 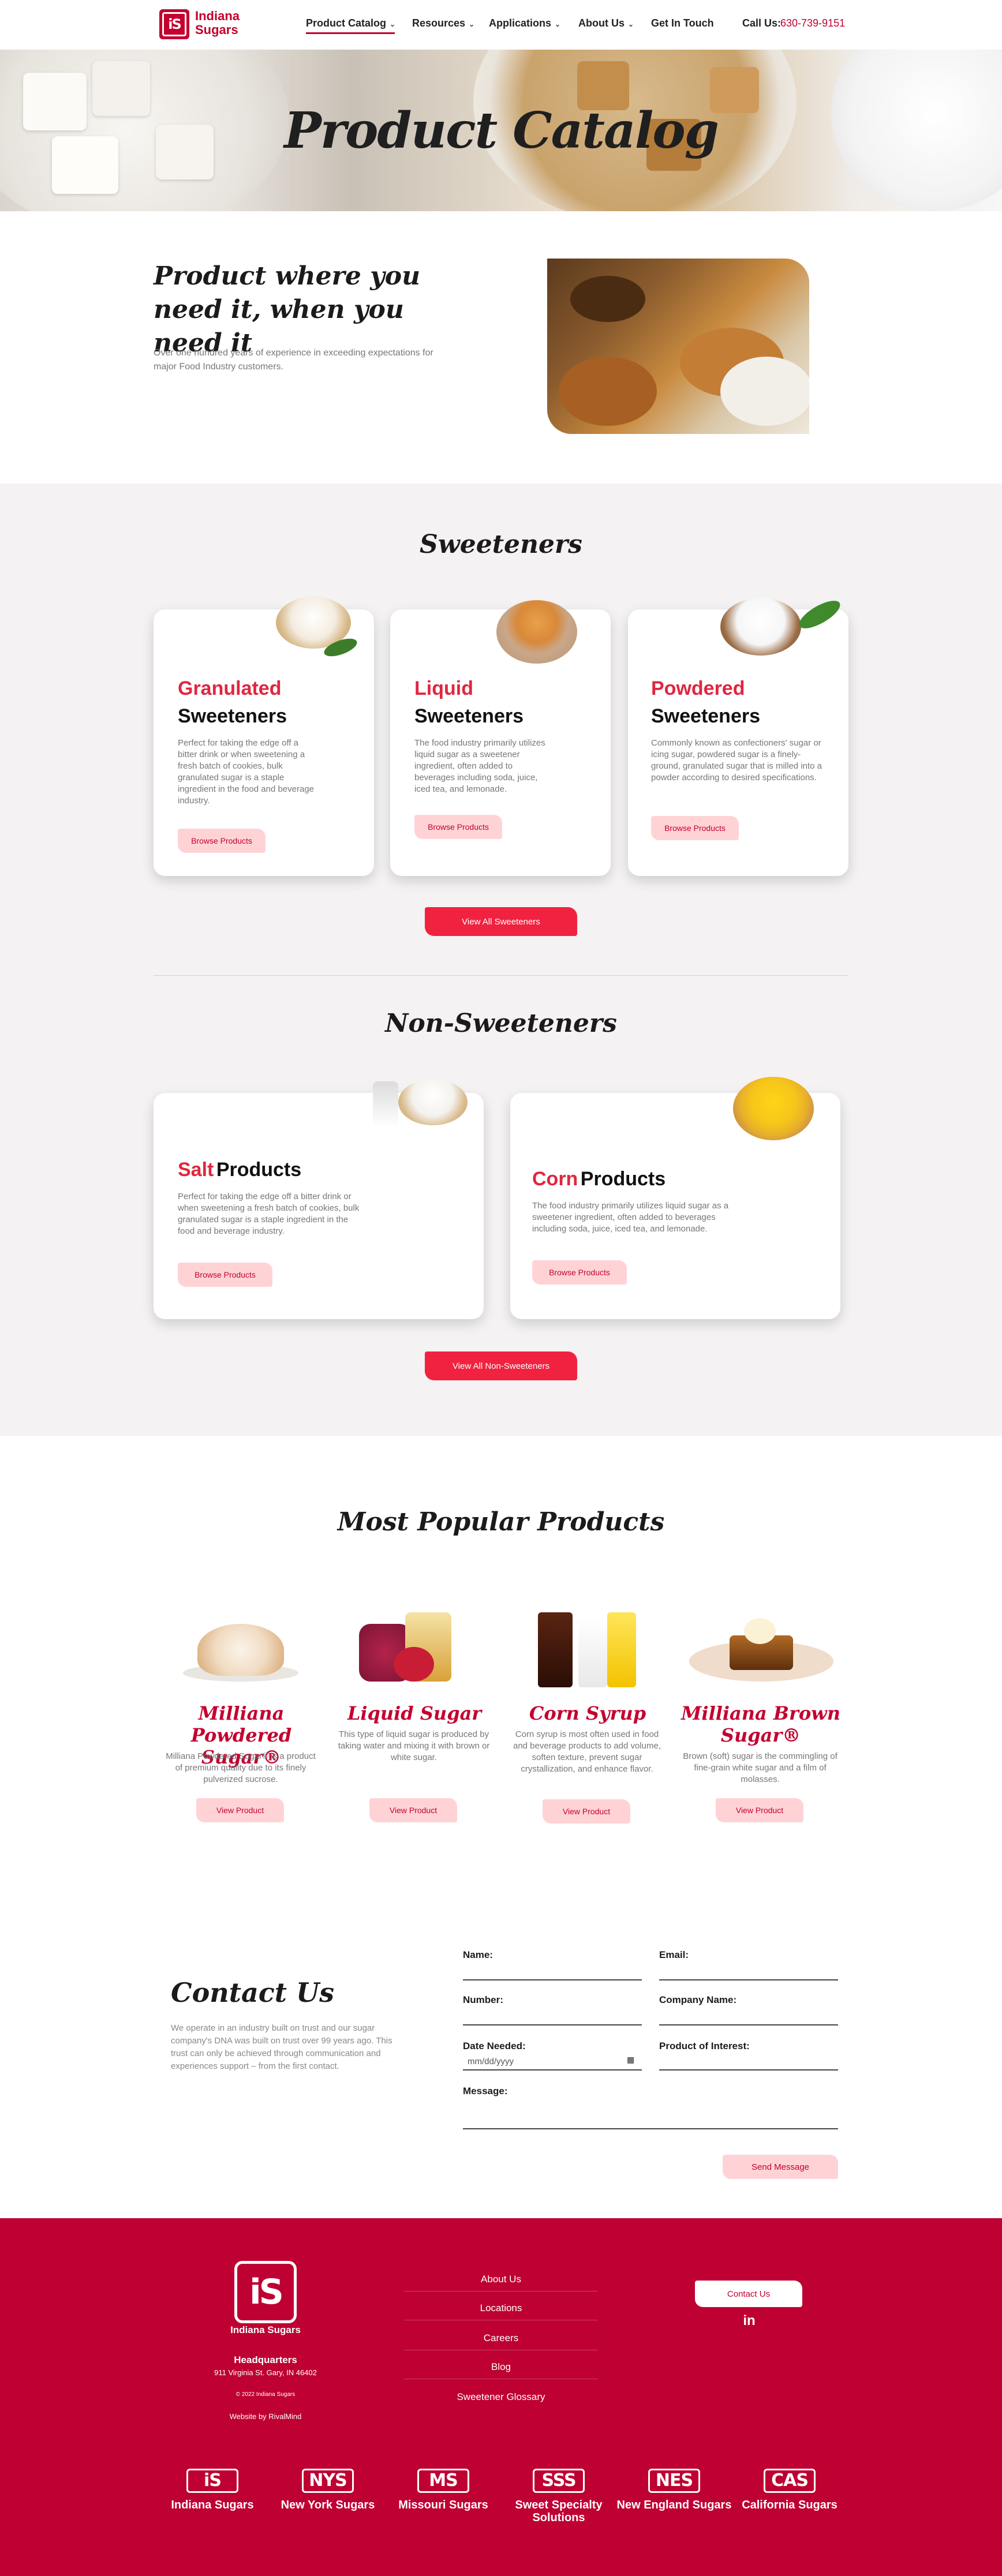 I want to click on date-label: Date Needed:, so click(x=495, y=2045).